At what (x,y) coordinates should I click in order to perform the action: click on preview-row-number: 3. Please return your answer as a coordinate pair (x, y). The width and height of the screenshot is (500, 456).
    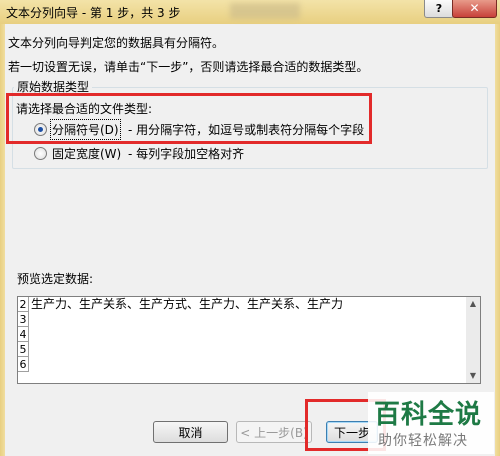
    Looking at the image, I should click on (23, 319).